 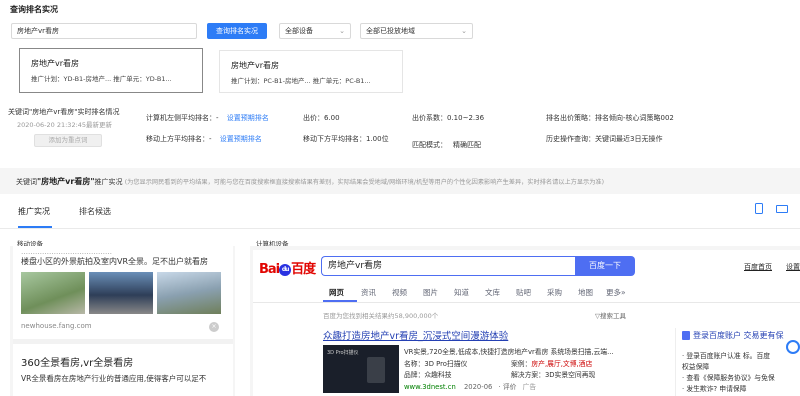 What do you see at coordinates (430, 292) in the screenshot?
I see `nav-item-images: 图片` at bounding box center [430, 292].